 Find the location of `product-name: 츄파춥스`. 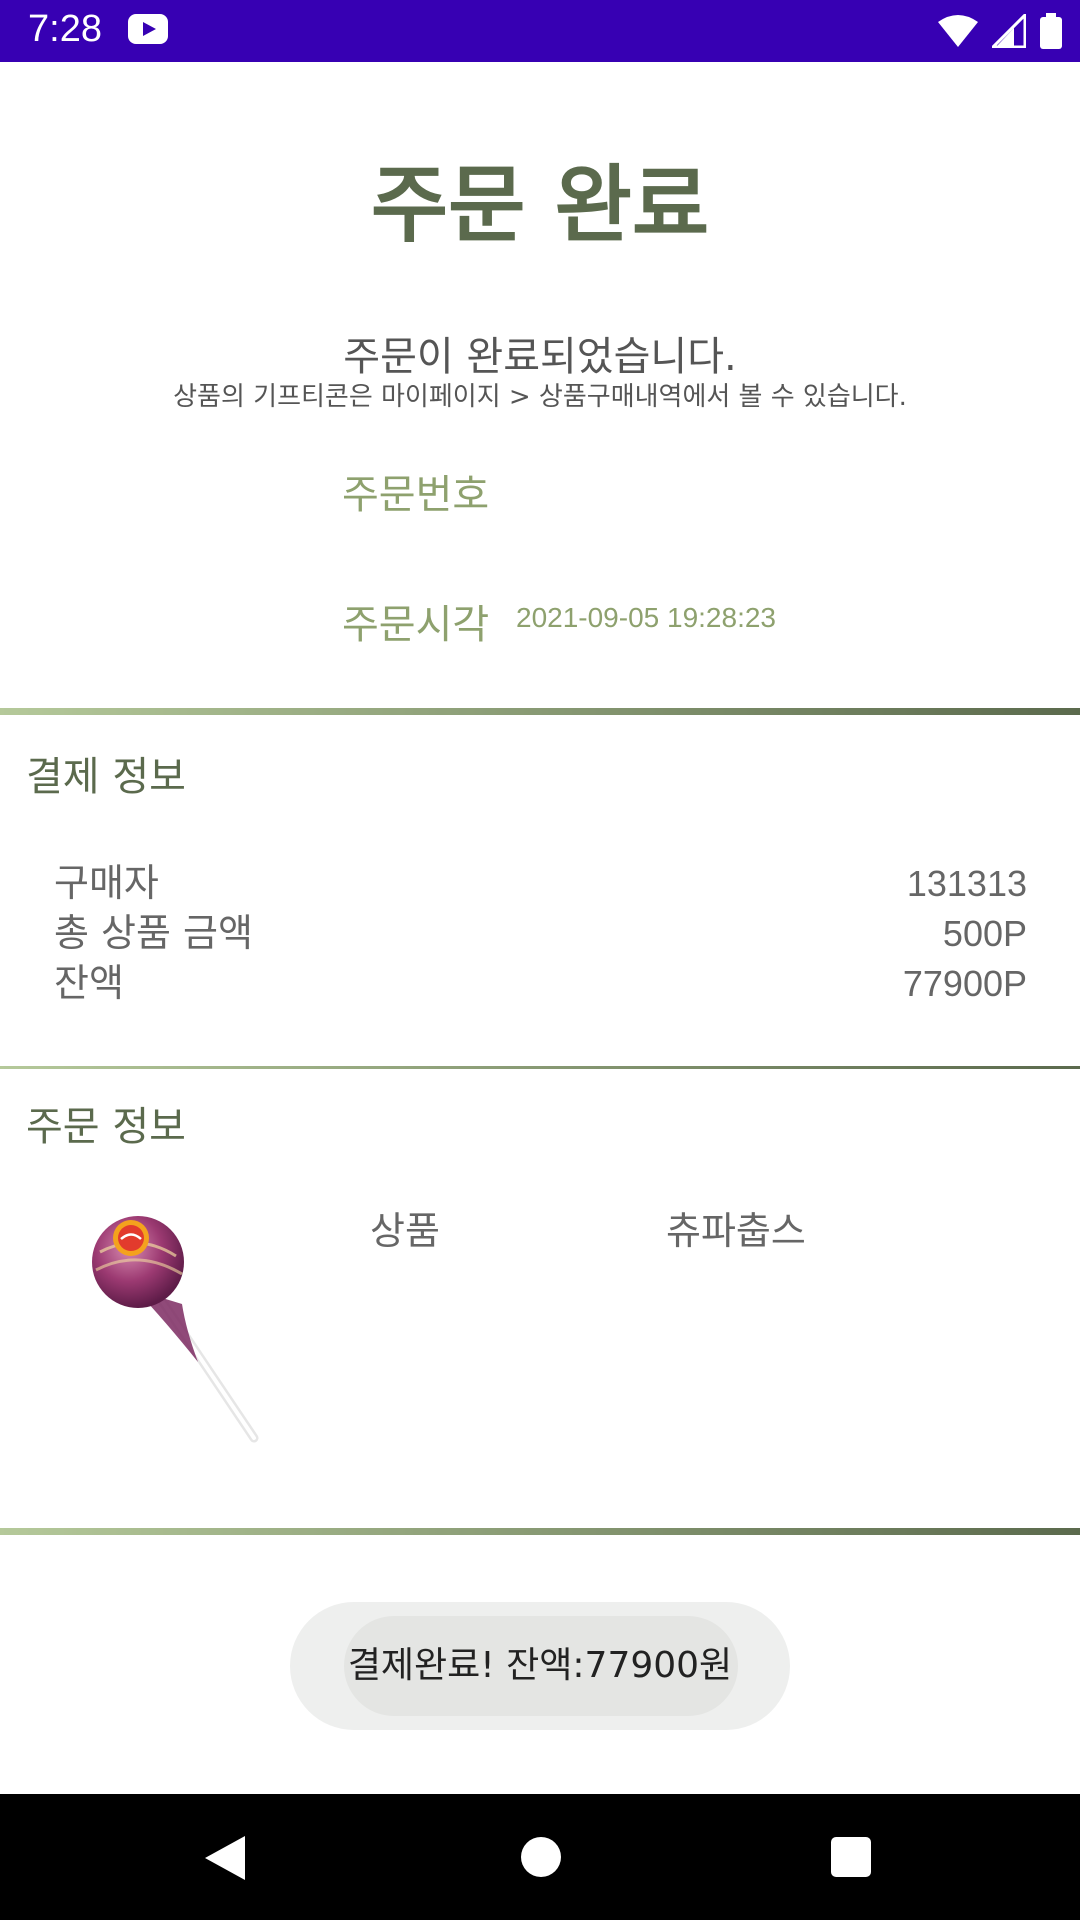

product-name: 츄파춥스 is located at coordinates (736, 1231).